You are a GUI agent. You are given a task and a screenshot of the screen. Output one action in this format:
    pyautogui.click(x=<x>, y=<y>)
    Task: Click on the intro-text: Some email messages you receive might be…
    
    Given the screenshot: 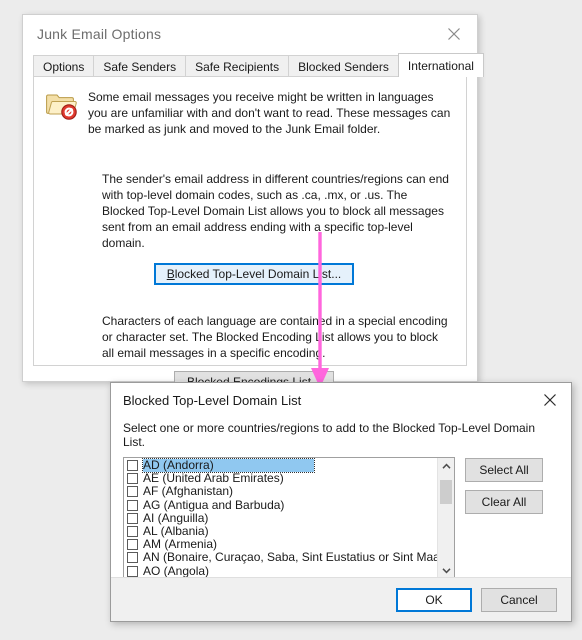 What is the action you would take?
    pyautogui.click(x=269, y=113)
    